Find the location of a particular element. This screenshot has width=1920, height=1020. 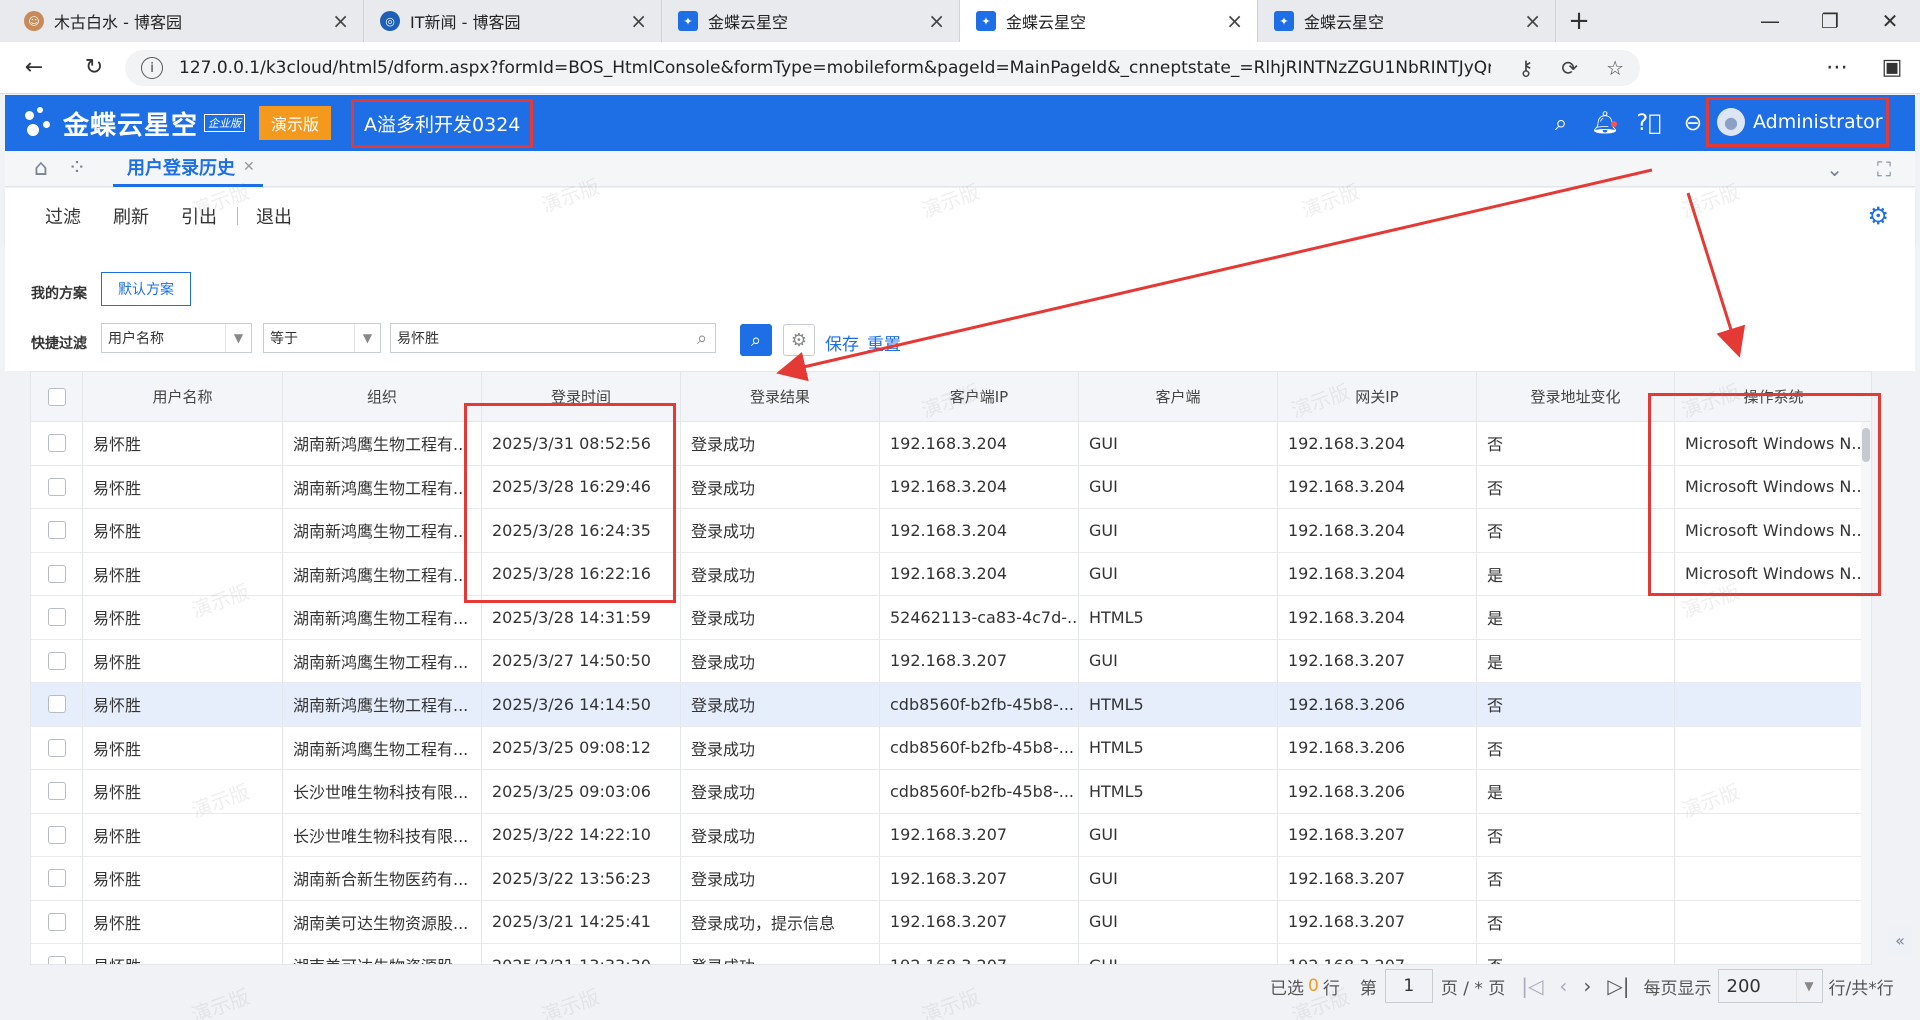

reload-button: ↻ is located at coordinates (94, 68).